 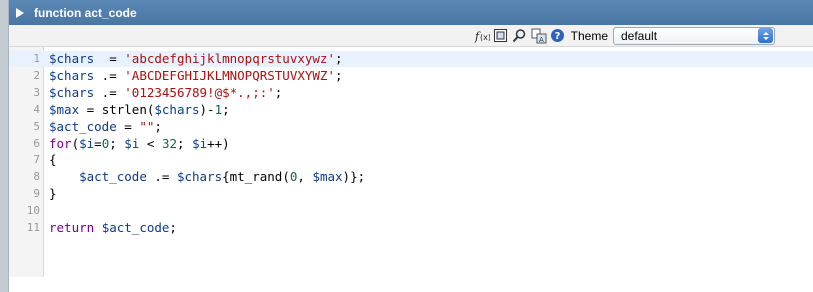 I want to click on line-number: 6, so click(x=36, y=143).